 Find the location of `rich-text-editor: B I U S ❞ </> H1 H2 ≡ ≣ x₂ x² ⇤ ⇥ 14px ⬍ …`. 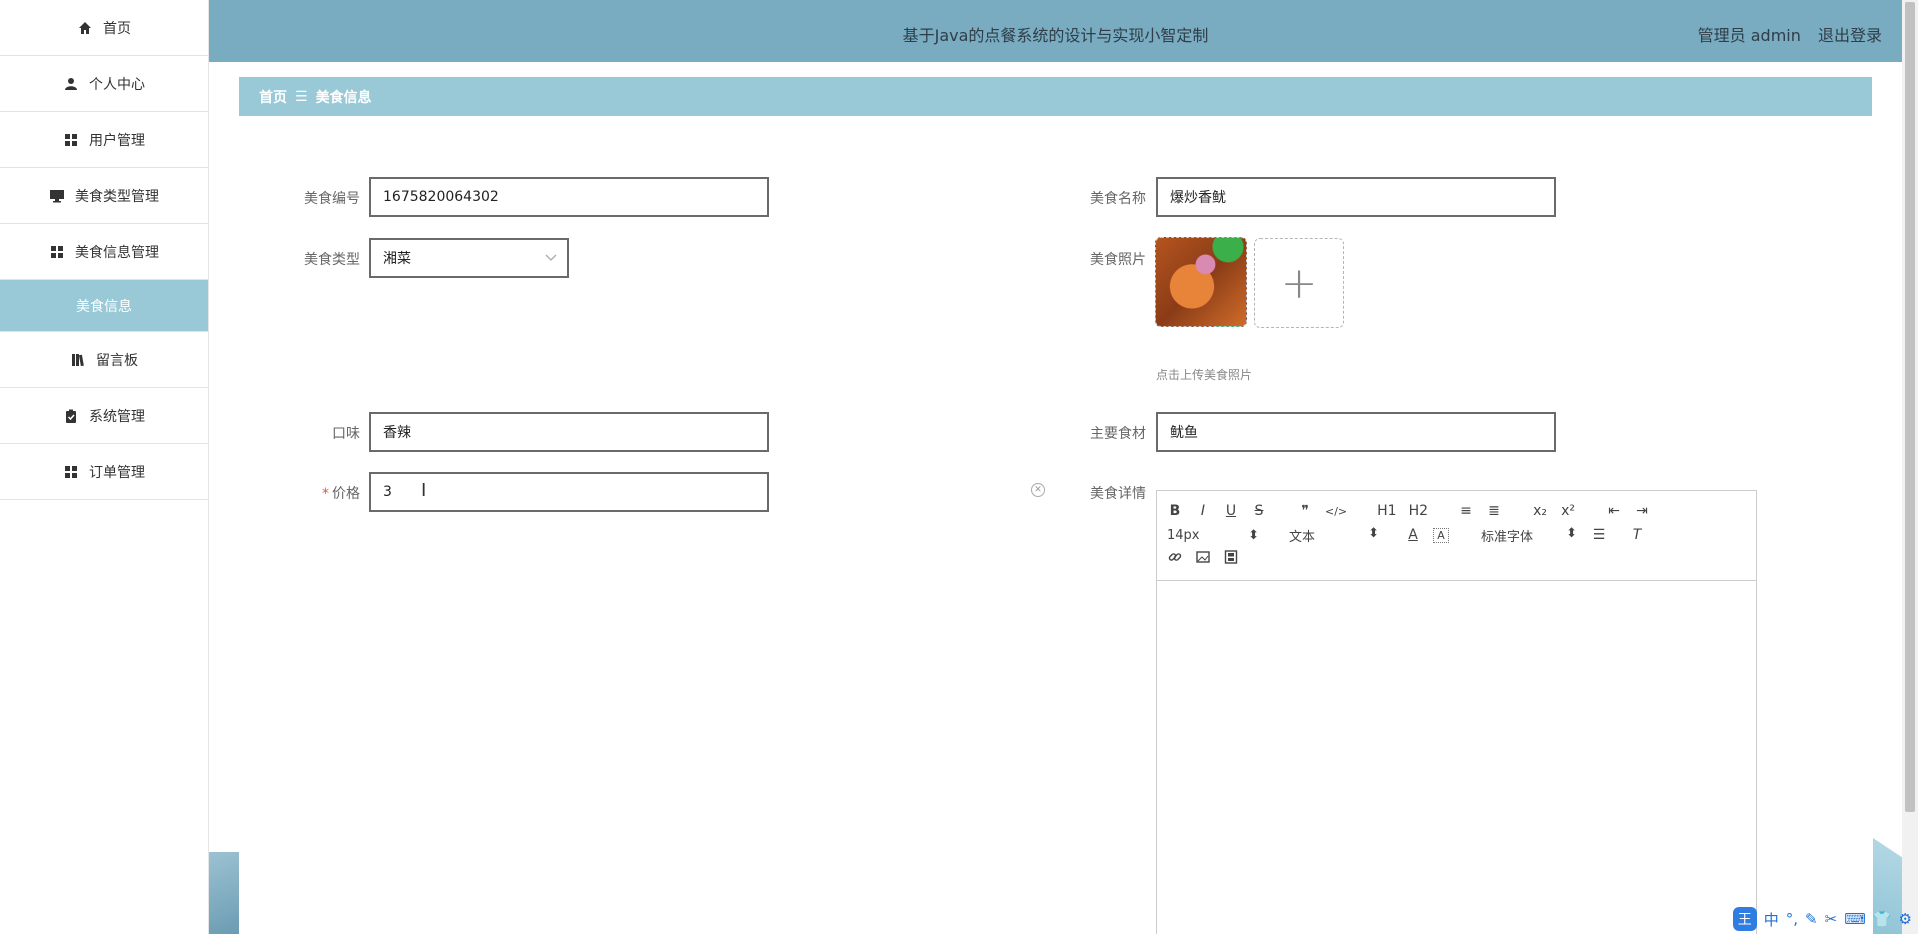

rich-text-editor: B I U S ❞ </> H1 H2 ≡ ≣ x₂ x² ⇤ ⇥ 14px ⬍ … is located at coordinates (1456, 712).